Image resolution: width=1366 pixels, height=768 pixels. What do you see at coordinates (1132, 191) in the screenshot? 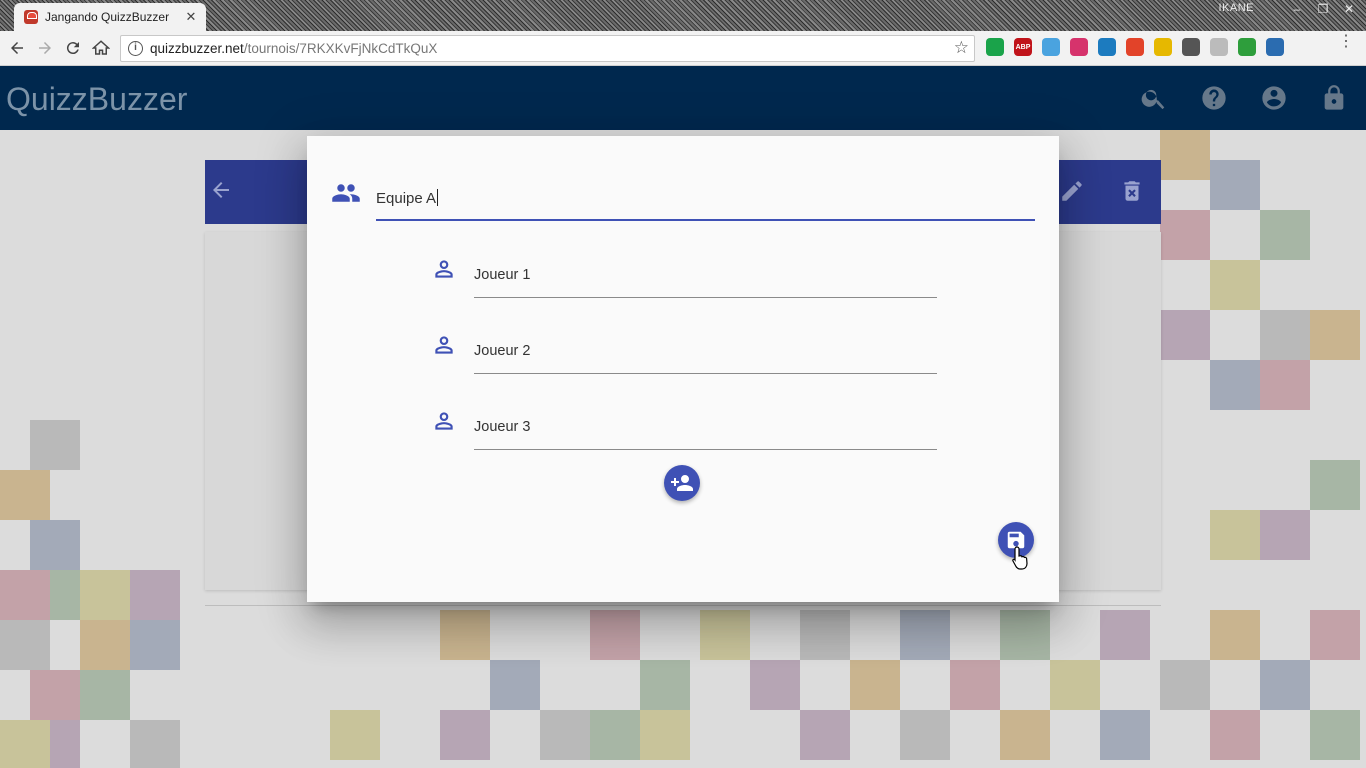
I see `delete-icon` at bounding box center [1132, 191].